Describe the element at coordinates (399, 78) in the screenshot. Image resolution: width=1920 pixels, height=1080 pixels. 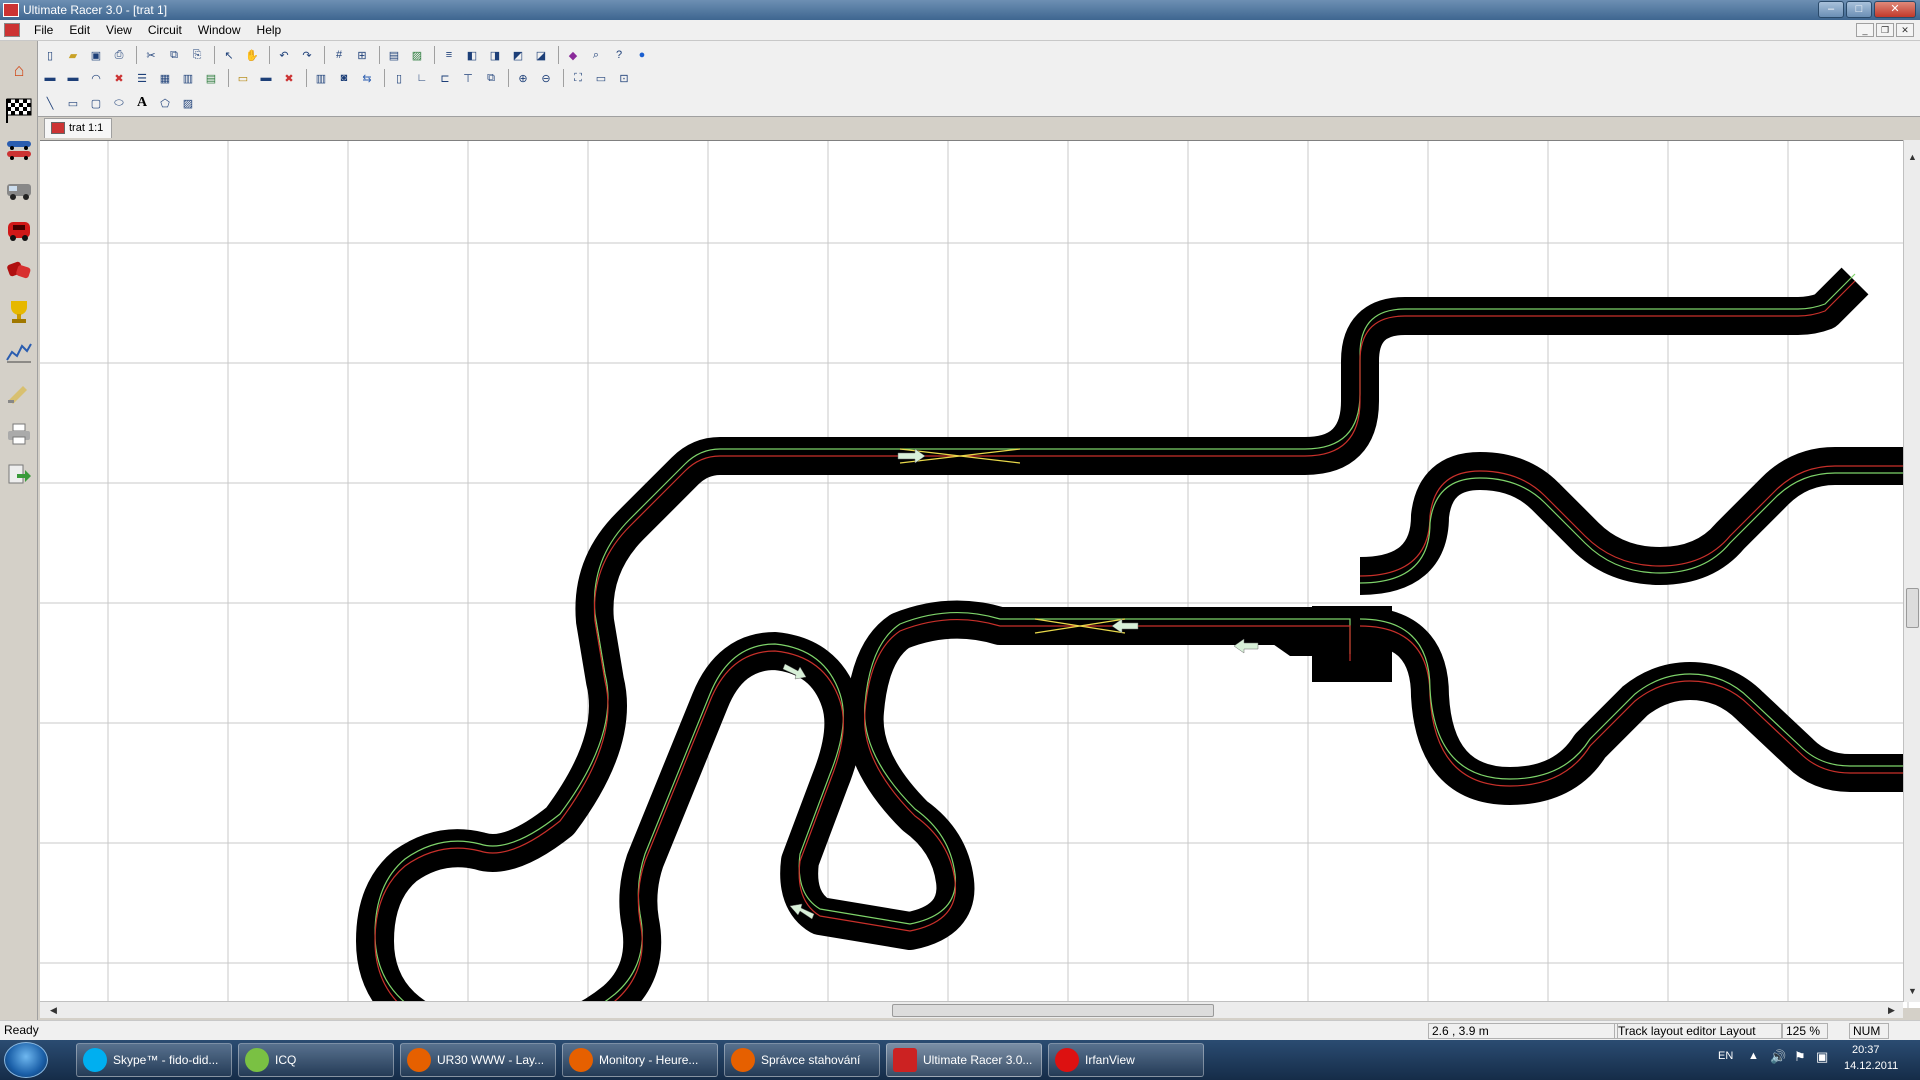
I see `shape-rect-icon: ▯` at that location.